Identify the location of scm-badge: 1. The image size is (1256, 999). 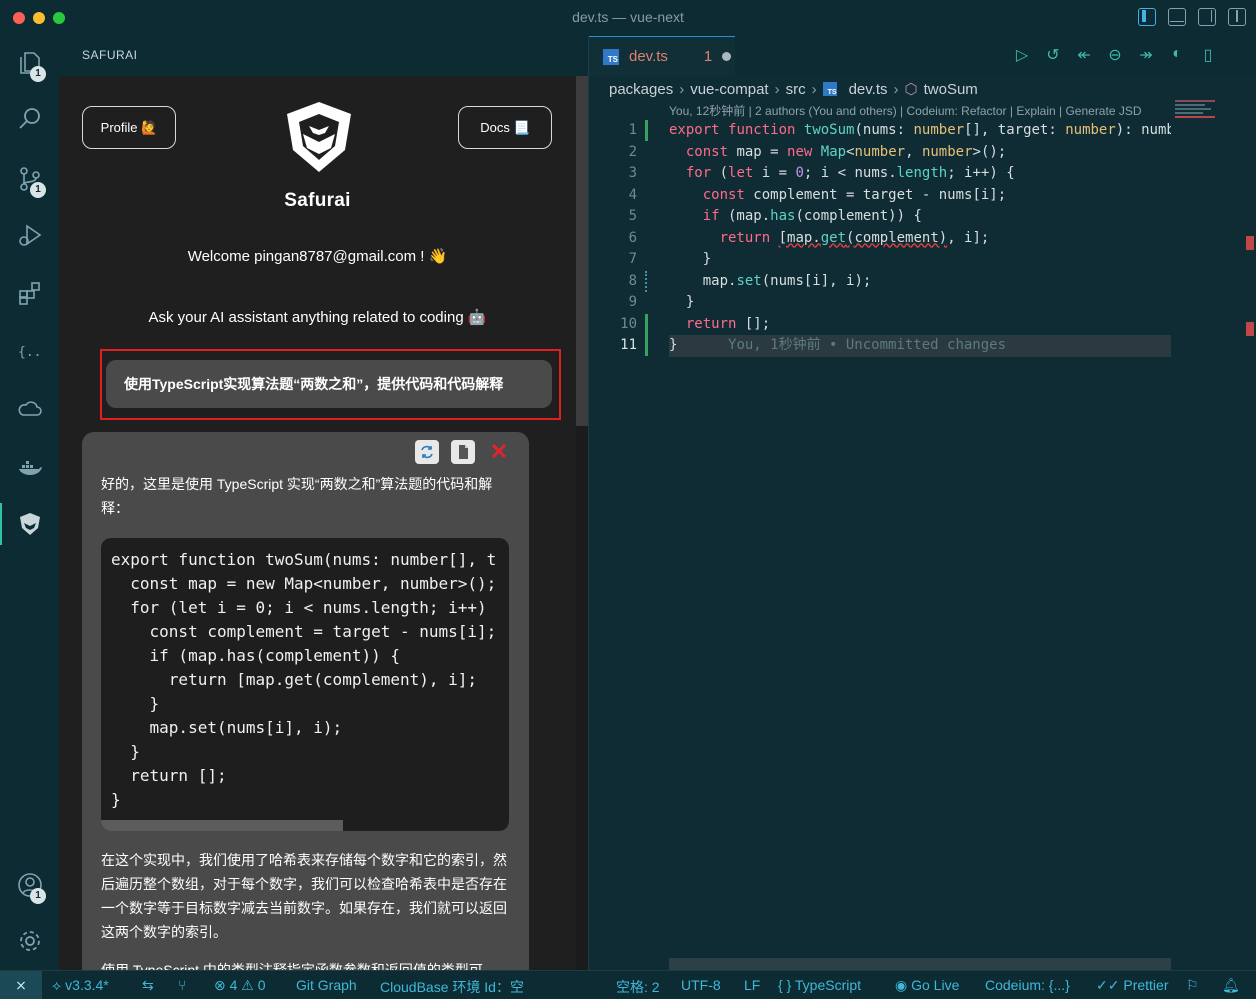
(38, 190).